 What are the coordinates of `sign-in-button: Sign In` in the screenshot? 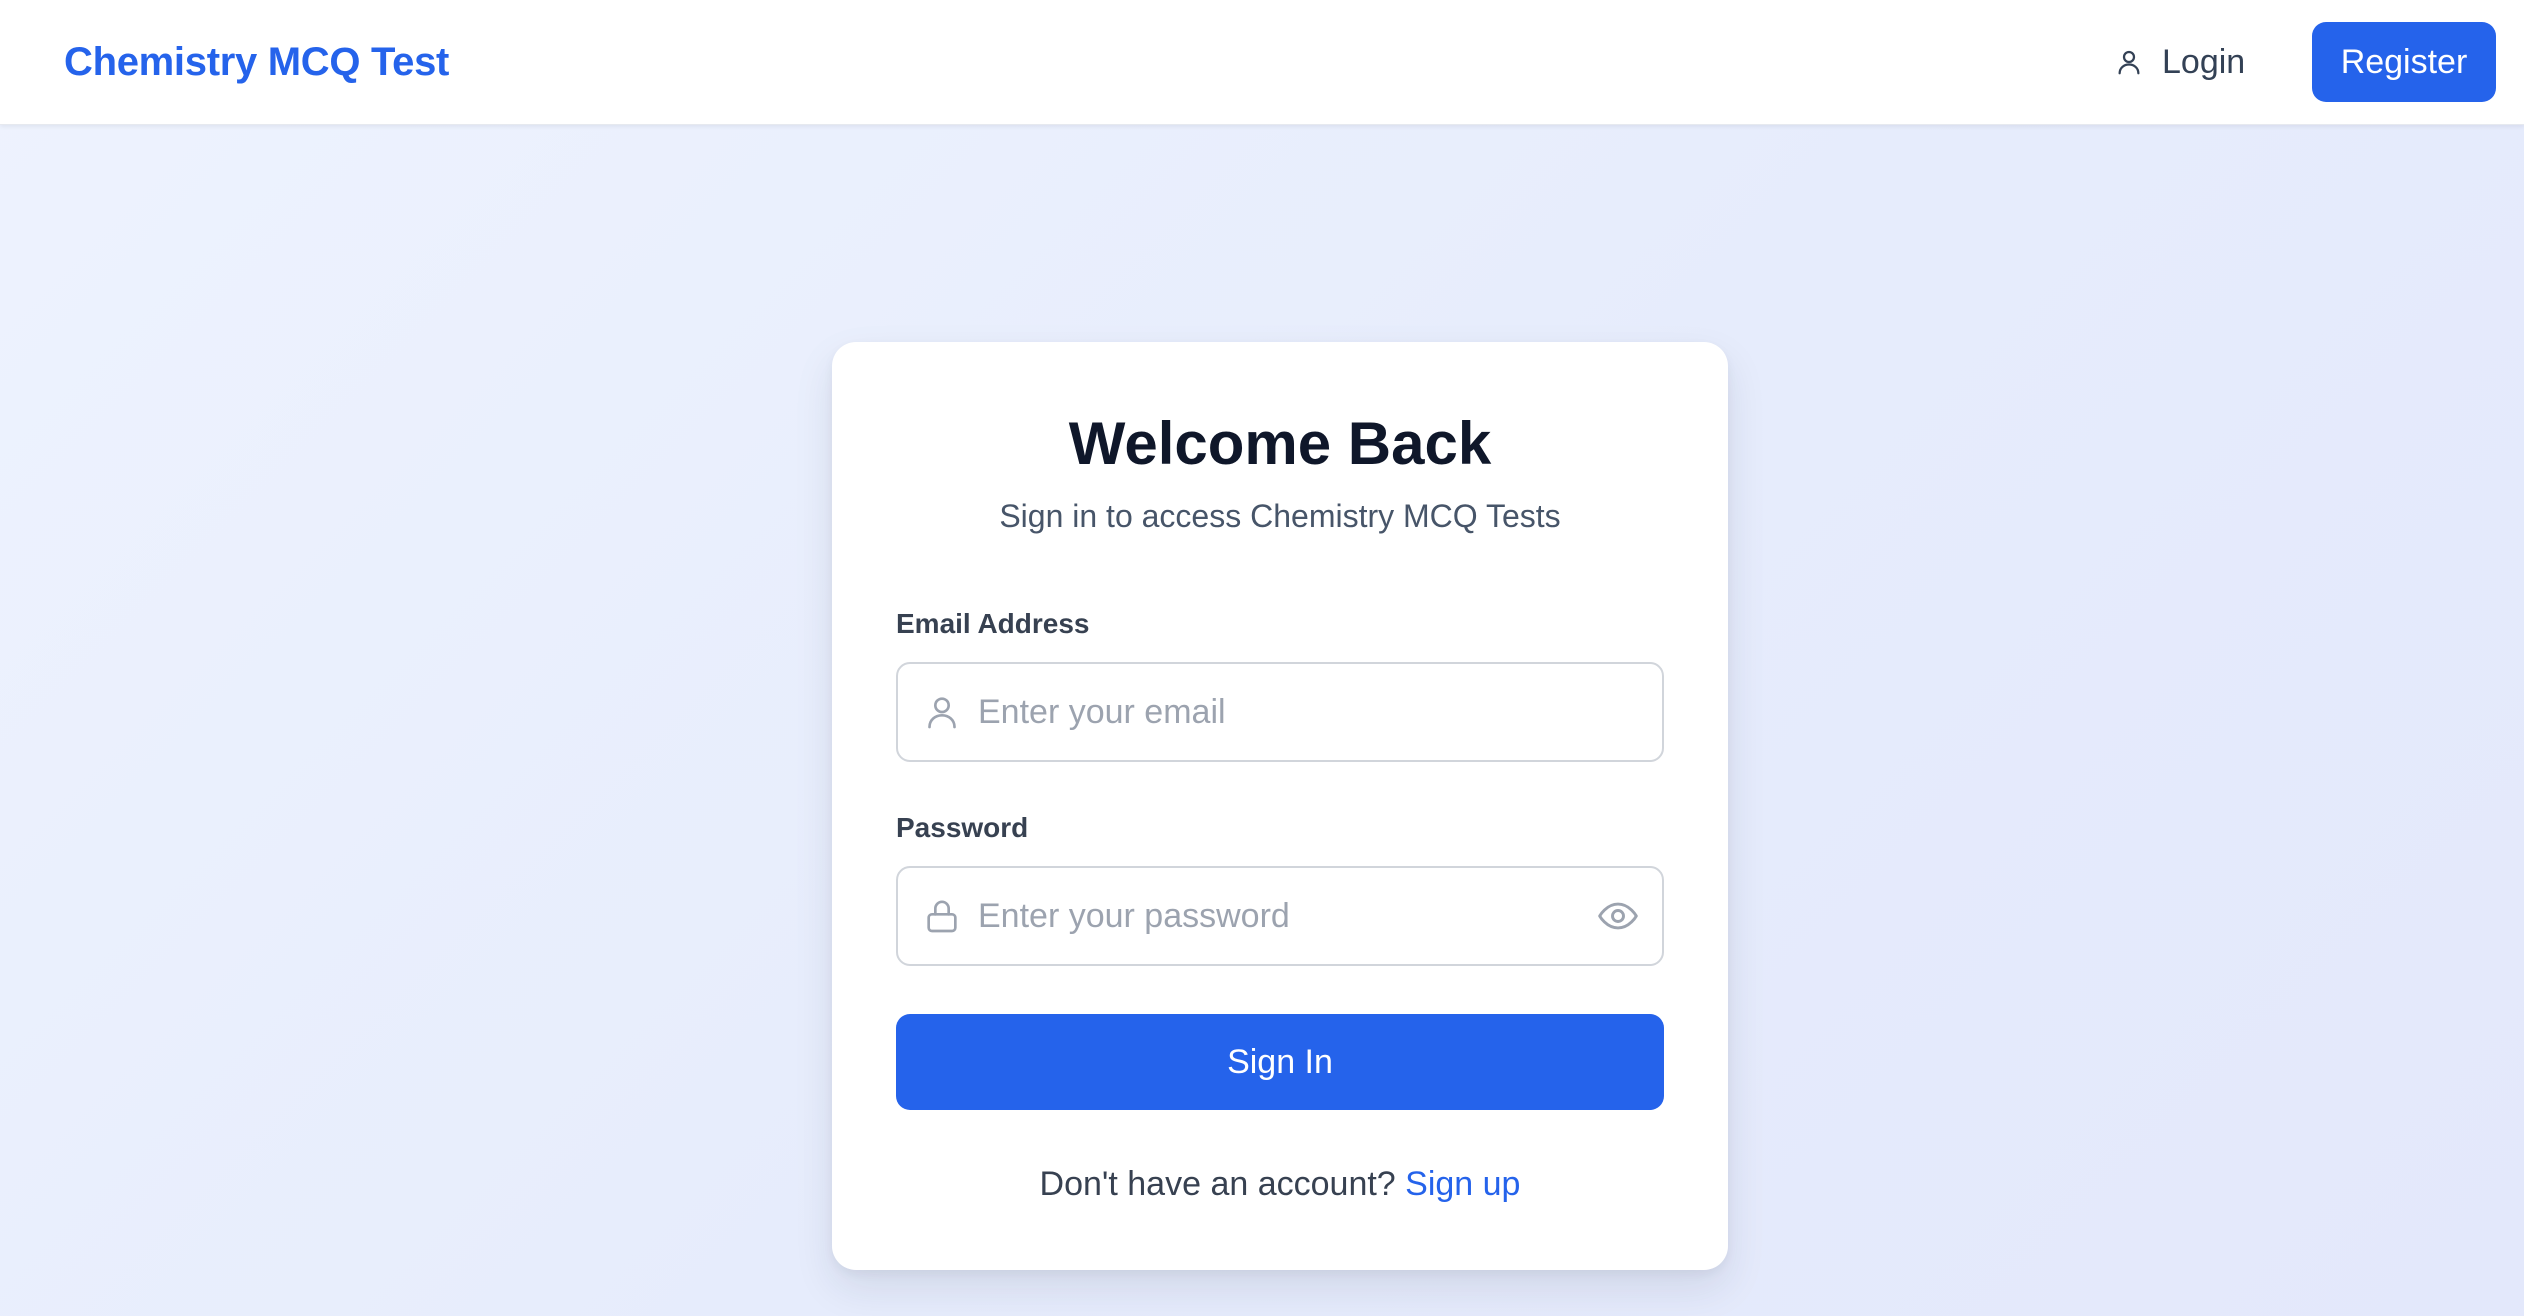 It's located at (1280, 1062).